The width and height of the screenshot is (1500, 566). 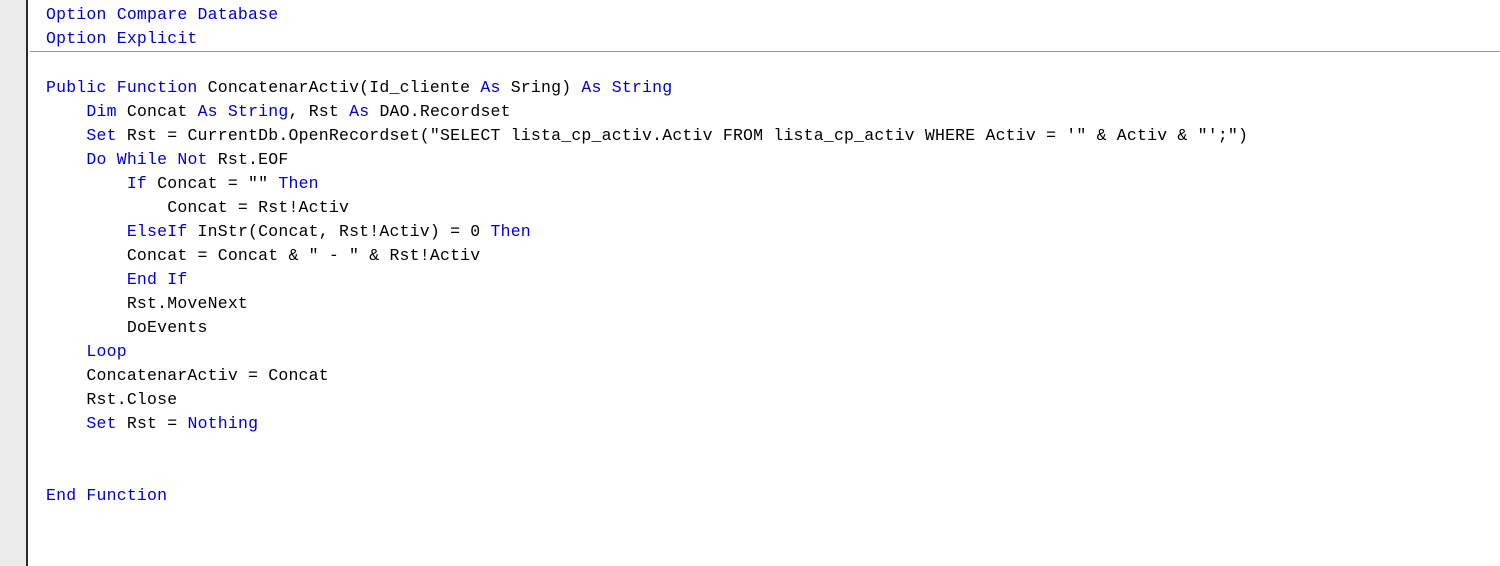 I want to click on code-token: Dim, so click(x=106, y=111).